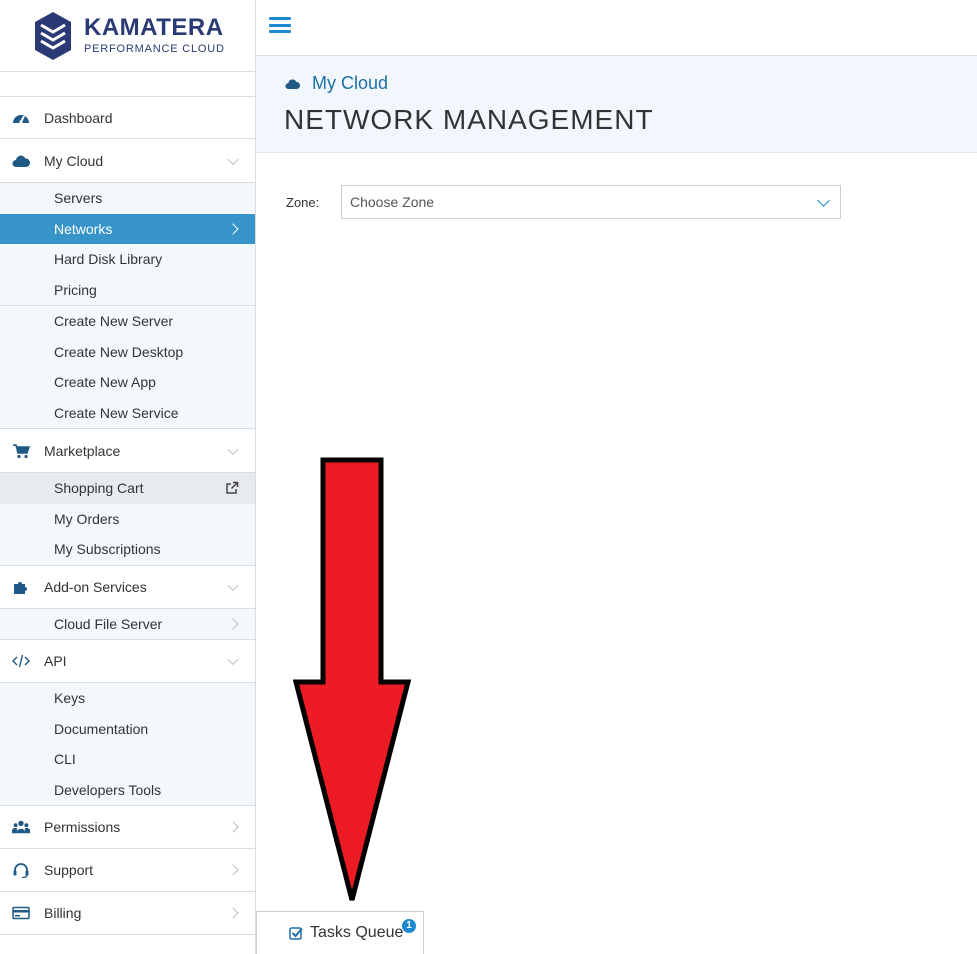 The width and height of the screenshot is (977, 954). Describe the element at coordinates (55, 661) in the screenshot. I see `sidebar-item-label: API` at that location.